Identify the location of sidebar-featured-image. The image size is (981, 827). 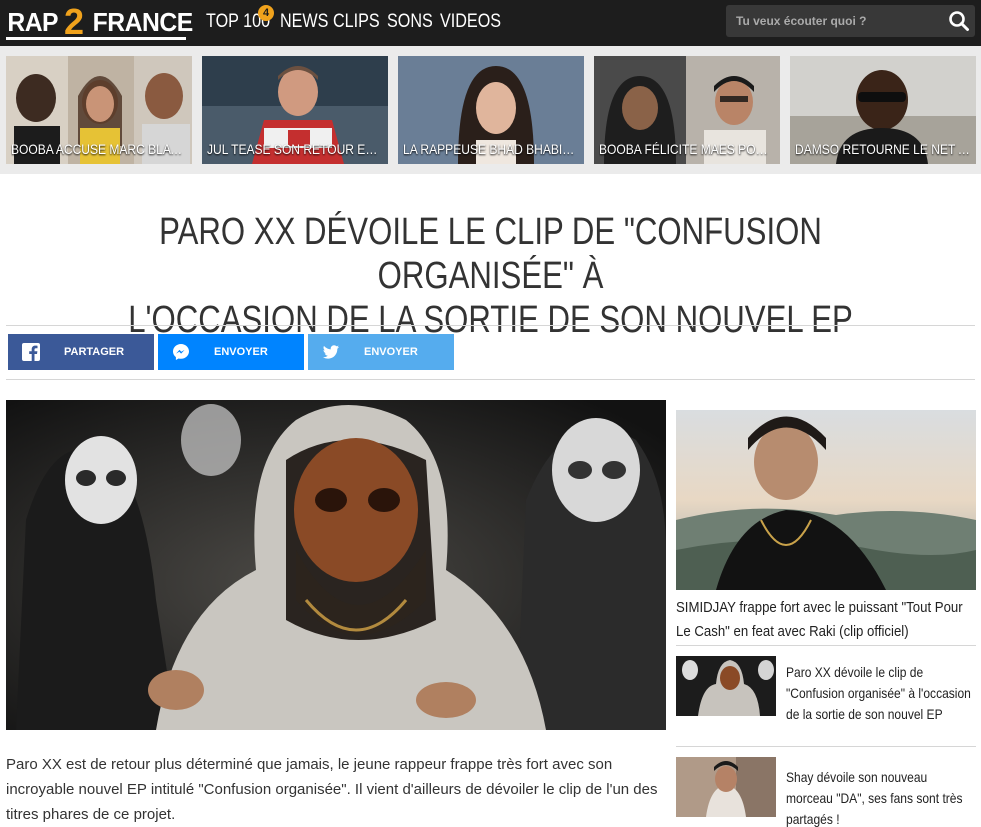
(826, 500).